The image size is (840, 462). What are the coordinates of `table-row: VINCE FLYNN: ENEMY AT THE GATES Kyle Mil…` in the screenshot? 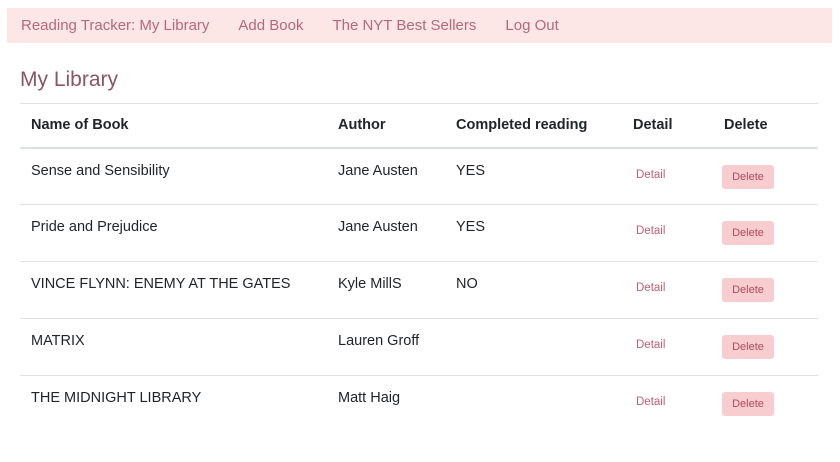 It's located at (419, 290).